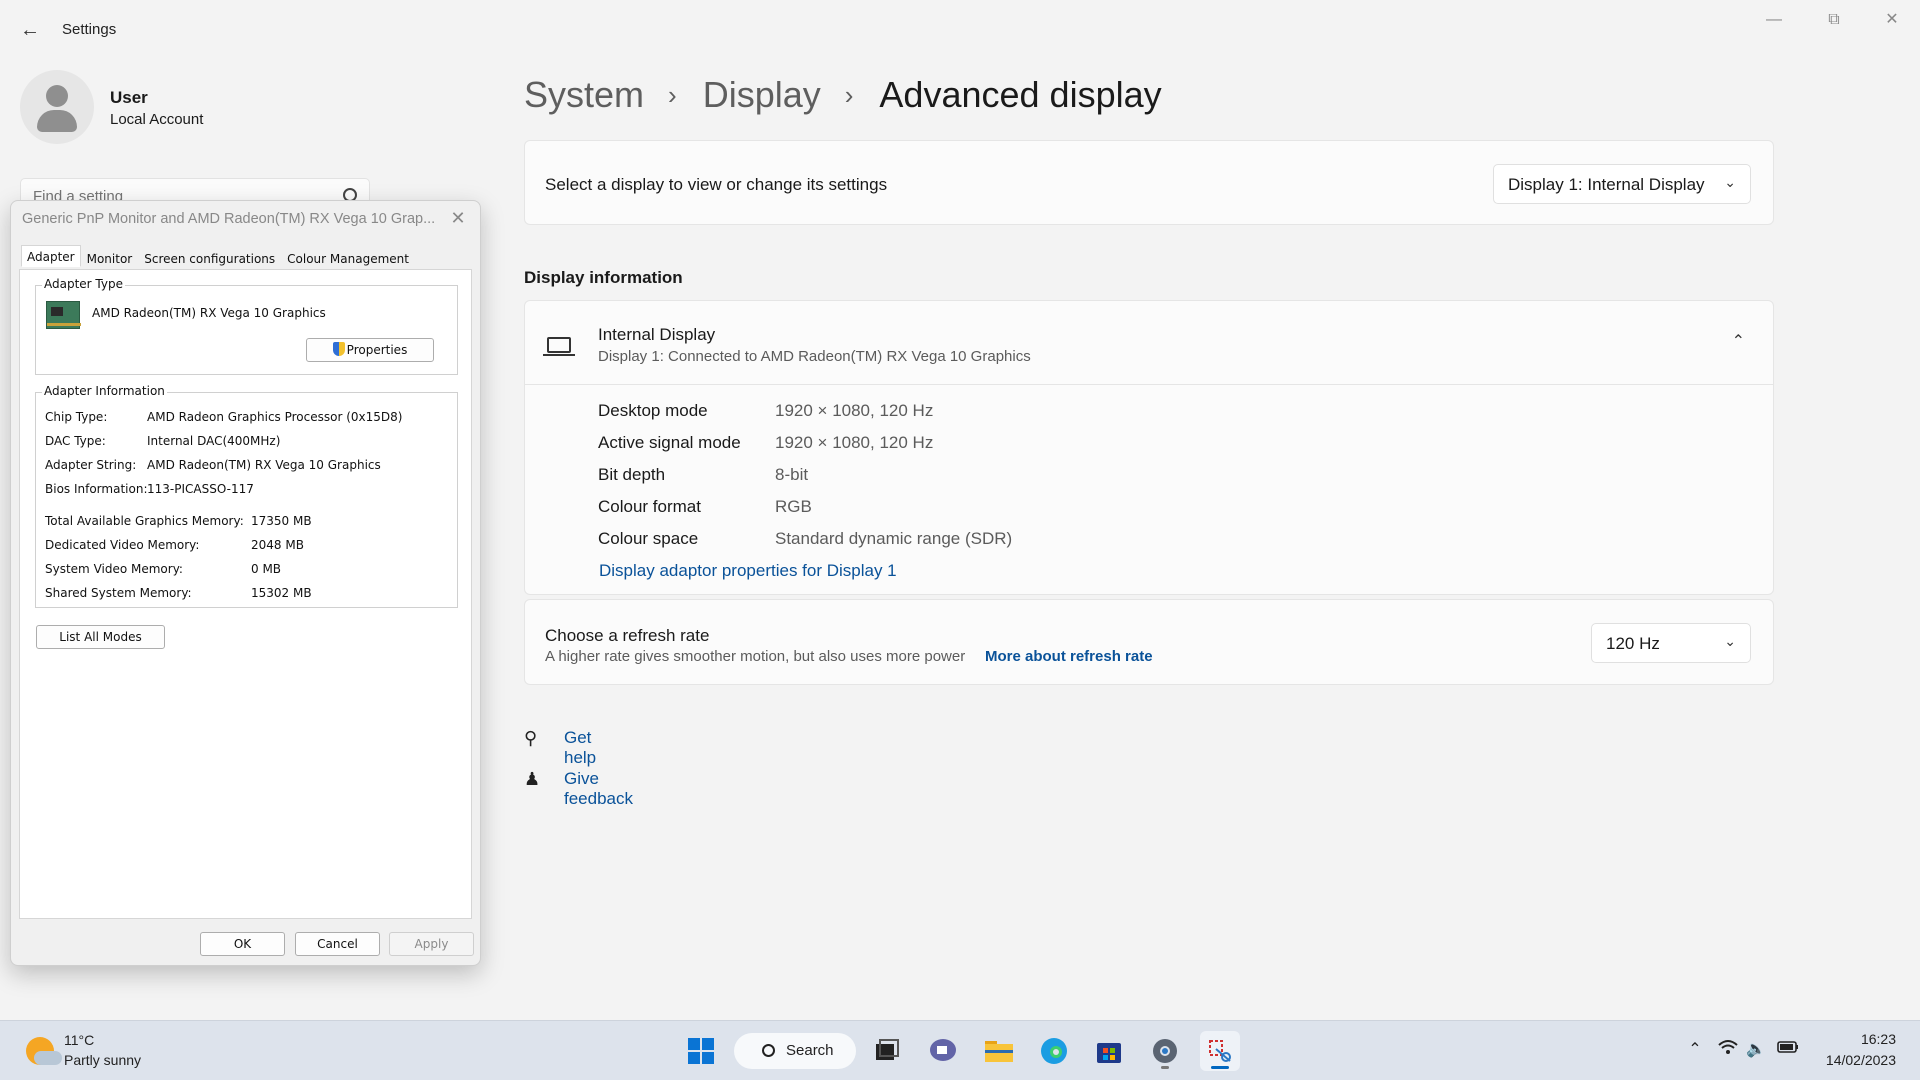  Describe the element at coordinates (943, 1051) in the screenshot. I see `teams-chat-icon` at that location.